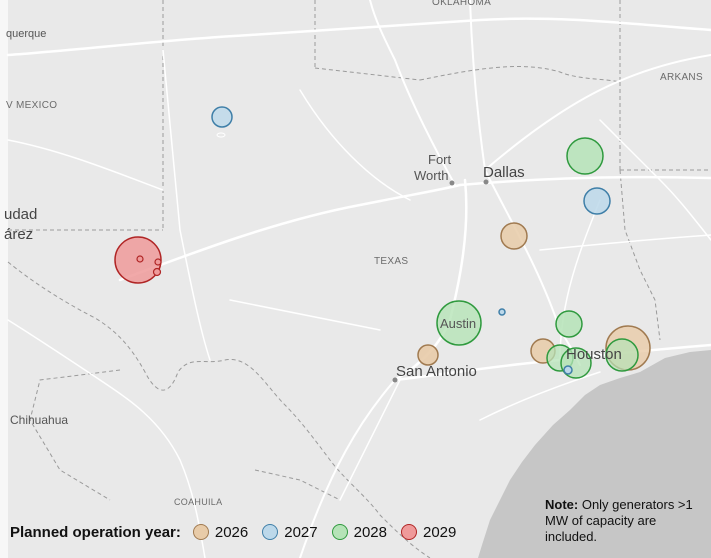  Describe the element at coordinates (39, 420) in the screenshot. I see `label-chihuahua: Chihuahua` at that location.